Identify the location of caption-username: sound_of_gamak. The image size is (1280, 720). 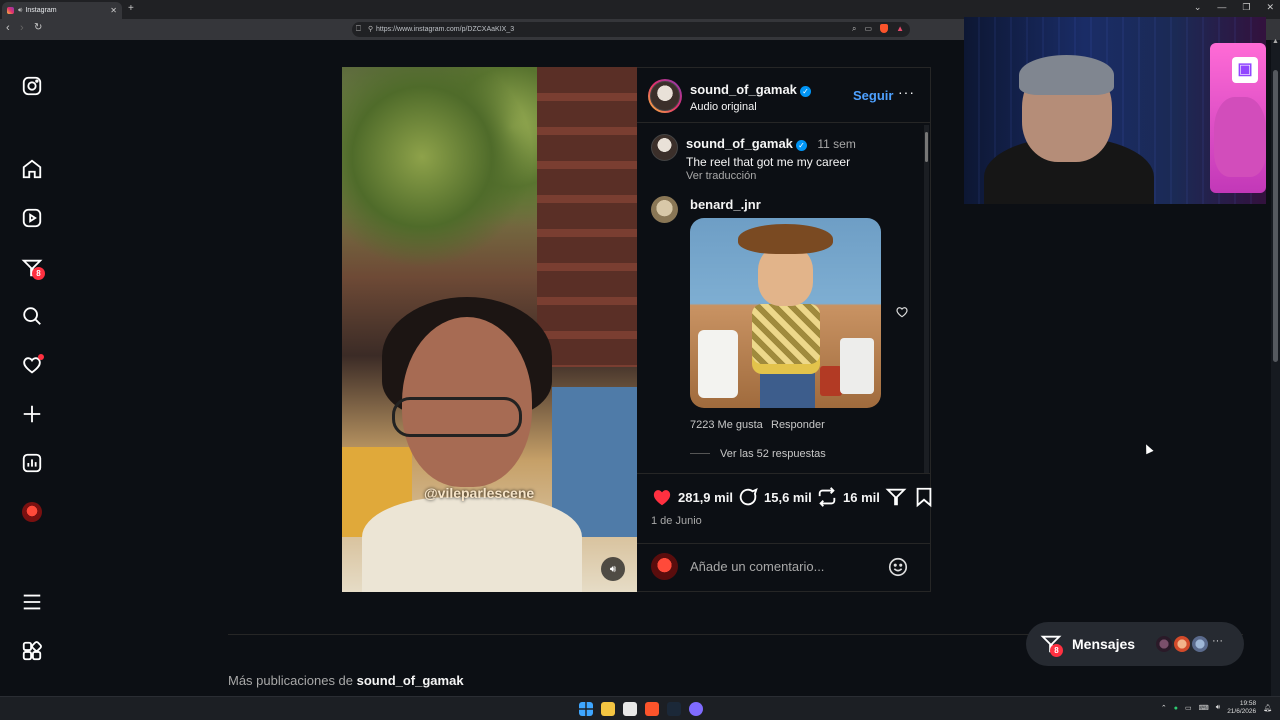
(739, 143).